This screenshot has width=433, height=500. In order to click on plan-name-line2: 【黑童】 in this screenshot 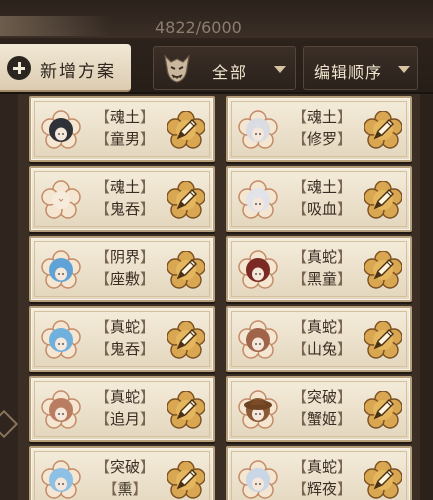, I will do `click(322, 279)`.